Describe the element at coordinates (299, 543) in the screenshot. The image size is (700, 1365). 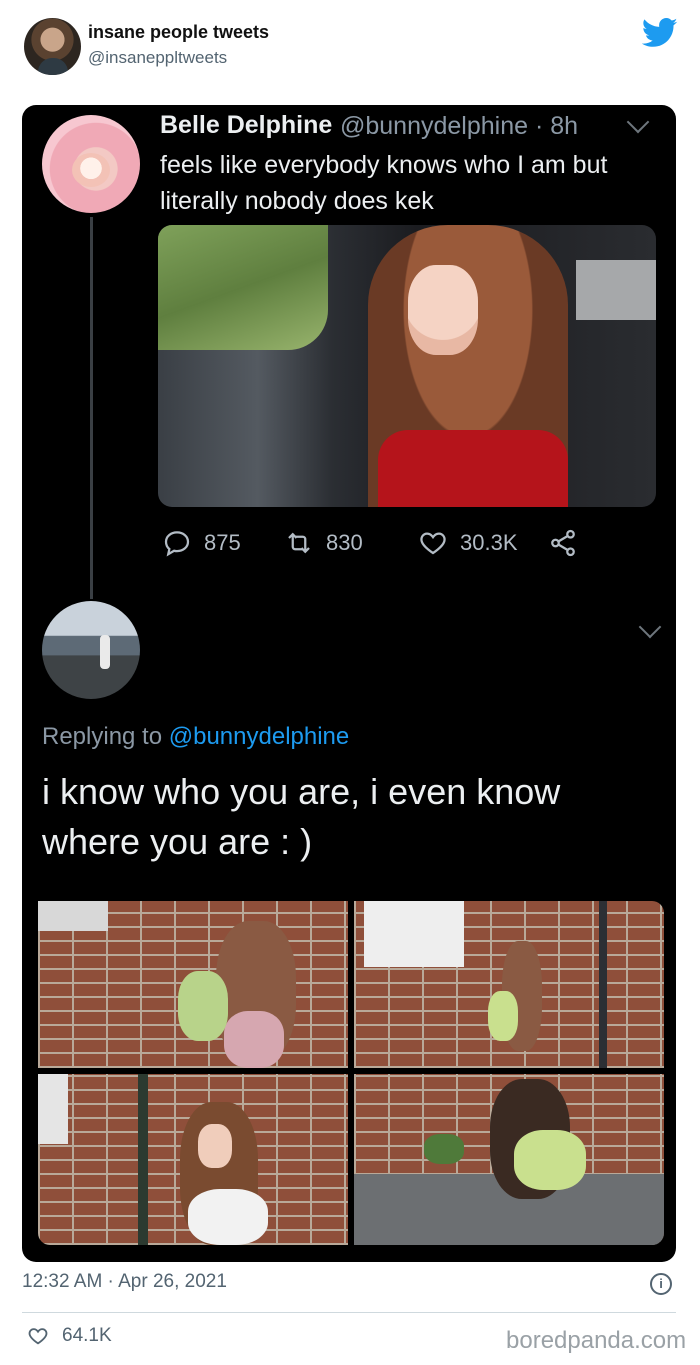
I see `retweet-icon` at that location.